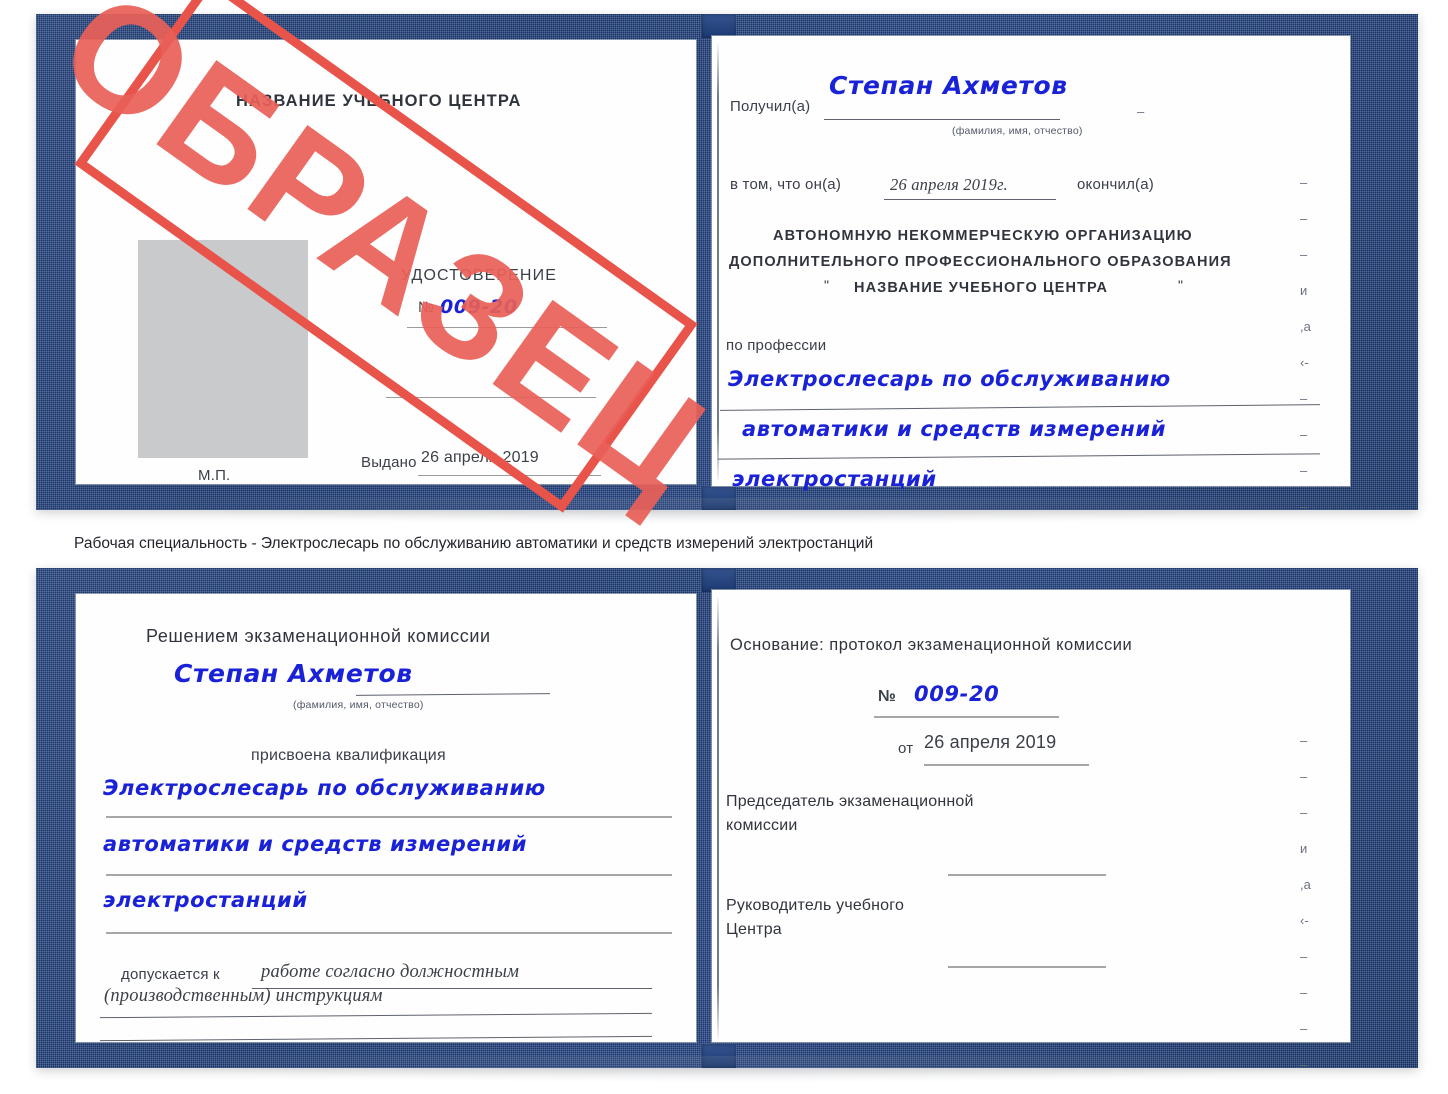 The height and width of the screenshot is (1094, 1448). Describe the element at coordinates (815, 905) in the screenshot. I see `head-line-1: Руководитель учебного` at that location.